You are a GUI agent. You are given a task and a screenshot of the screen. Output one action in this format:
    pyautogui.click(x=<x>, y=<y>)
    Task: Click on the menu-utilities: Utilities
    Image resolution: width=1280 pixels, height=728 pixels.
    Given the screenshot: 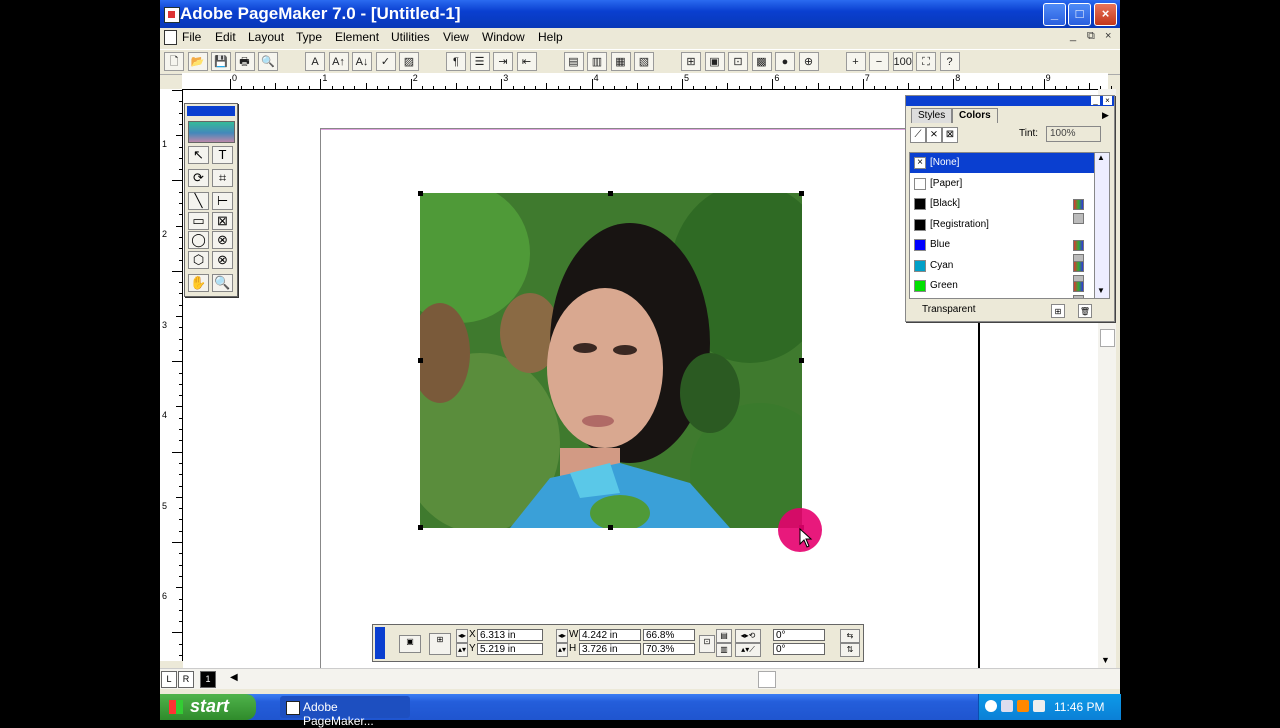 What is the action you would take?
    pyautogui.click(x=410, y=37)
    